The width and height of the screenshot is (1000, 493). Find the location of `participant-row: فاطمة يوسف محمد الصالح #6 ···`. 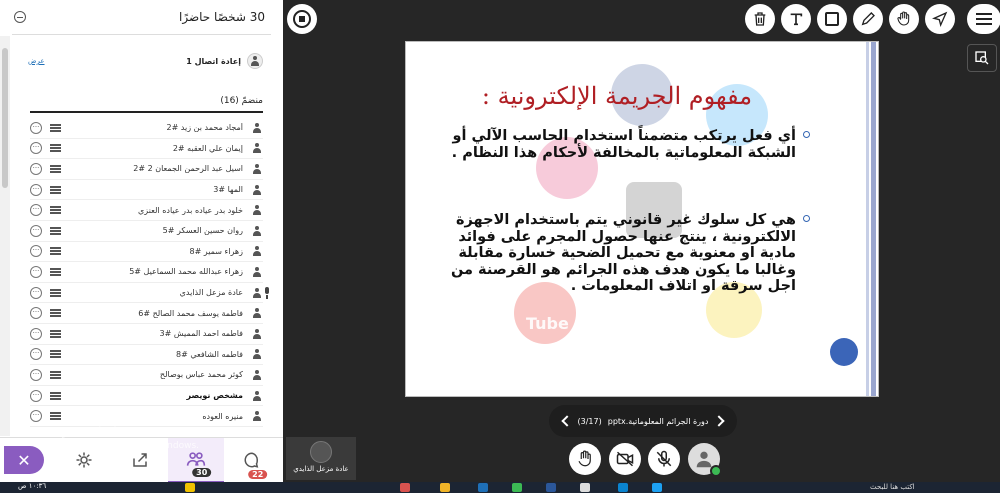

participant-row: فاطمة يوسف محمد الصالح #6 ··· is located at coordinates (146, 313).